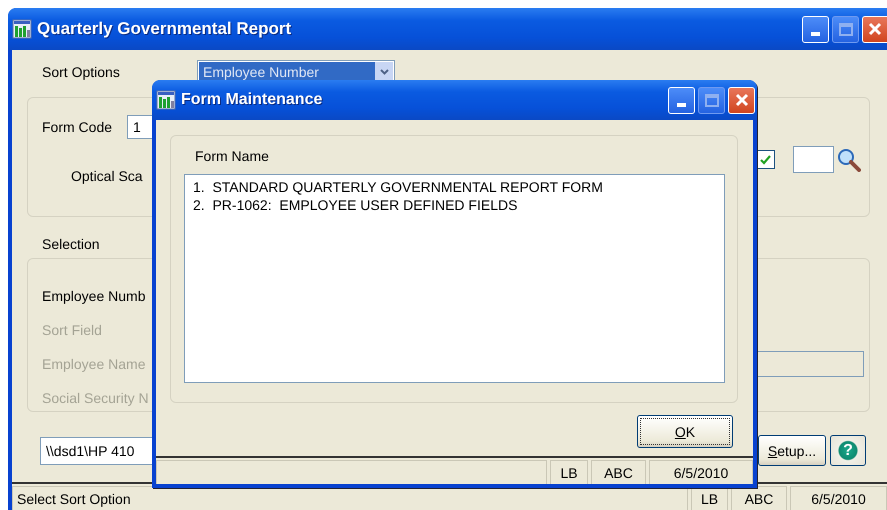 This screenshot has height=510, width=887. I want to click on field-label: Sort Options, so click(81, 72).